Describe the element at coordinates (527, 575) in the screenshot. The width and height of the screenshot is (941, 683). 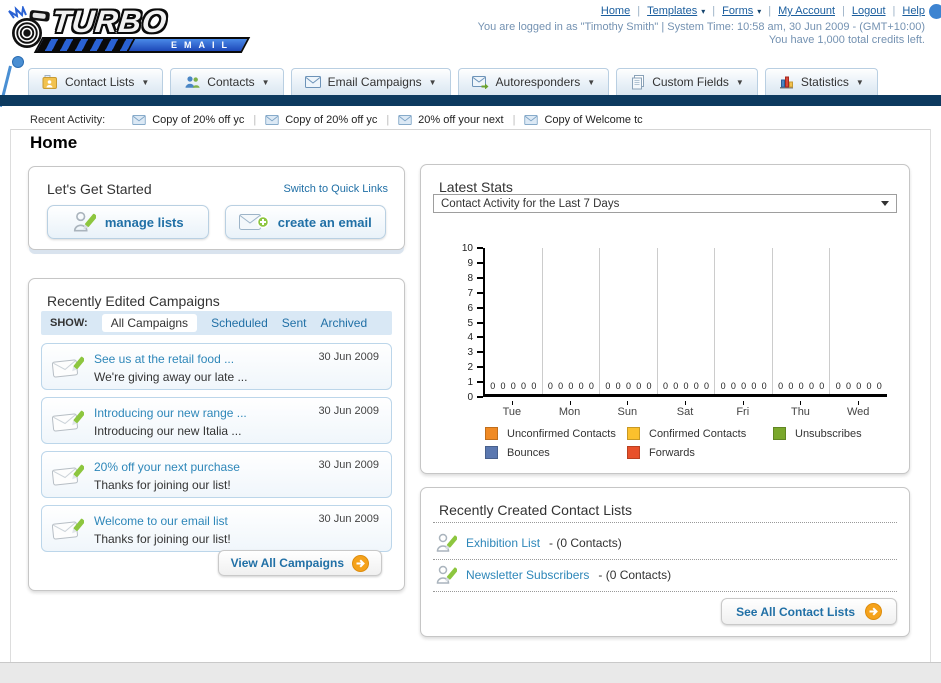
I see `contact-list-link: Newsletter Subscribers` at that location.